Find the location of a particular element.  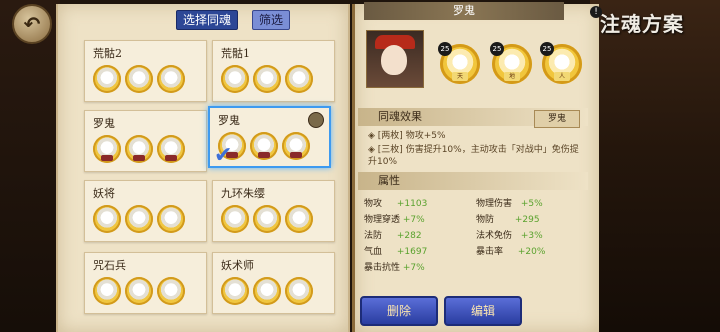

slot-mark: 天 is located at coordinates (460, 76).